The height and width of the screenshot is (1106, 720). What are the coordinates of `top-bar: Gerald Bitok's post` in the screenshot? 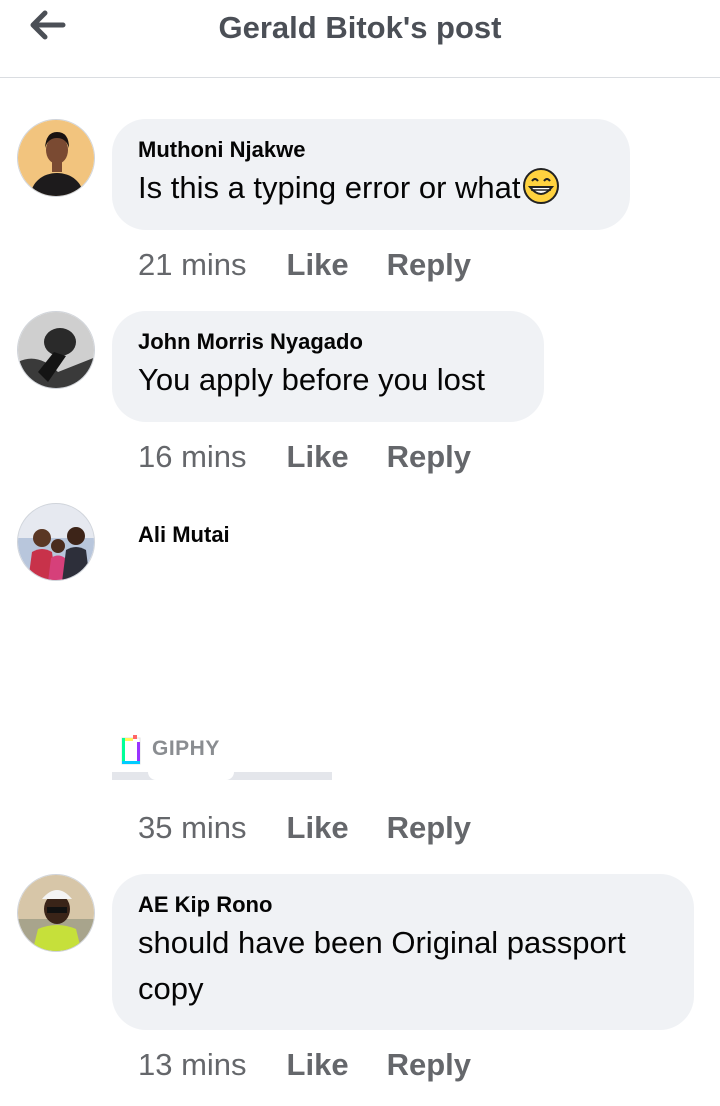 It's located at (360, 39).